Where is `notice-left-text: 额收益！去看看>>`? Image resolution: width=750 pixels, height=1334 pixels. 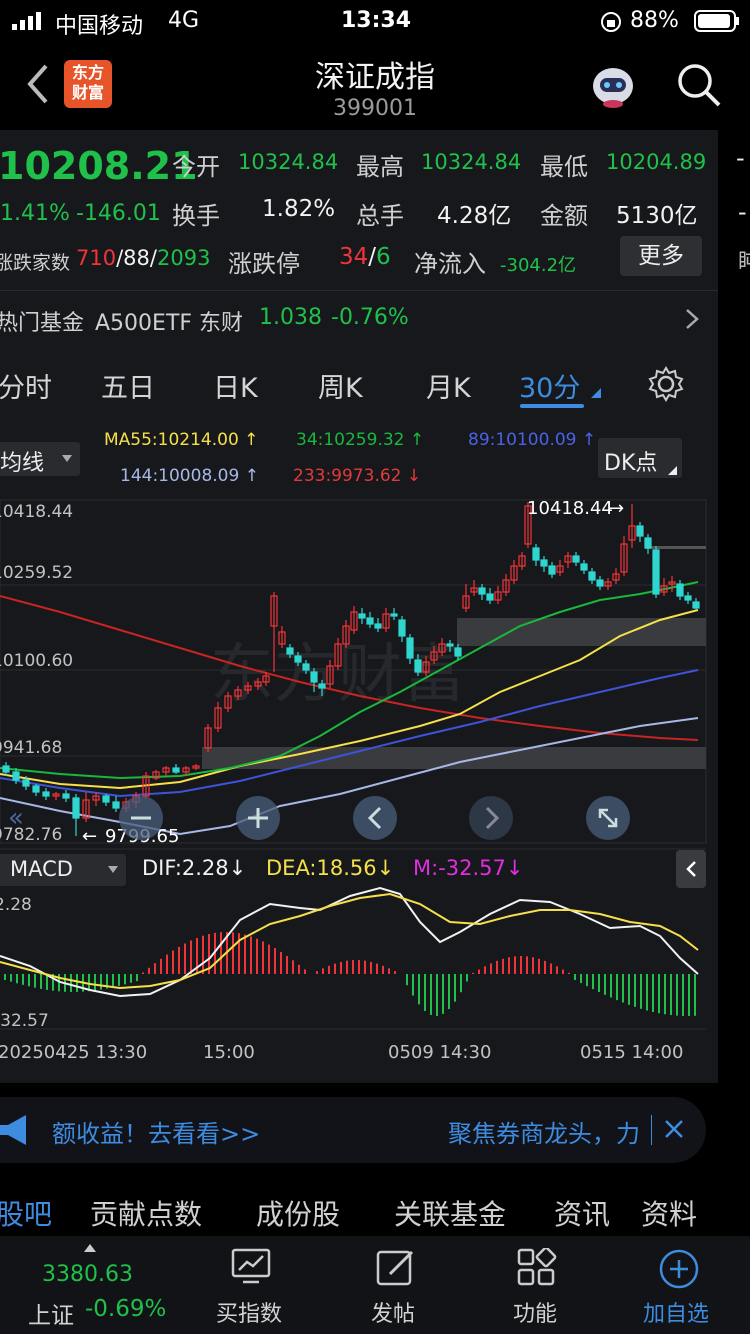 notice-left-text: 额收益！去看看>> is located at coordinates (156, 1131).